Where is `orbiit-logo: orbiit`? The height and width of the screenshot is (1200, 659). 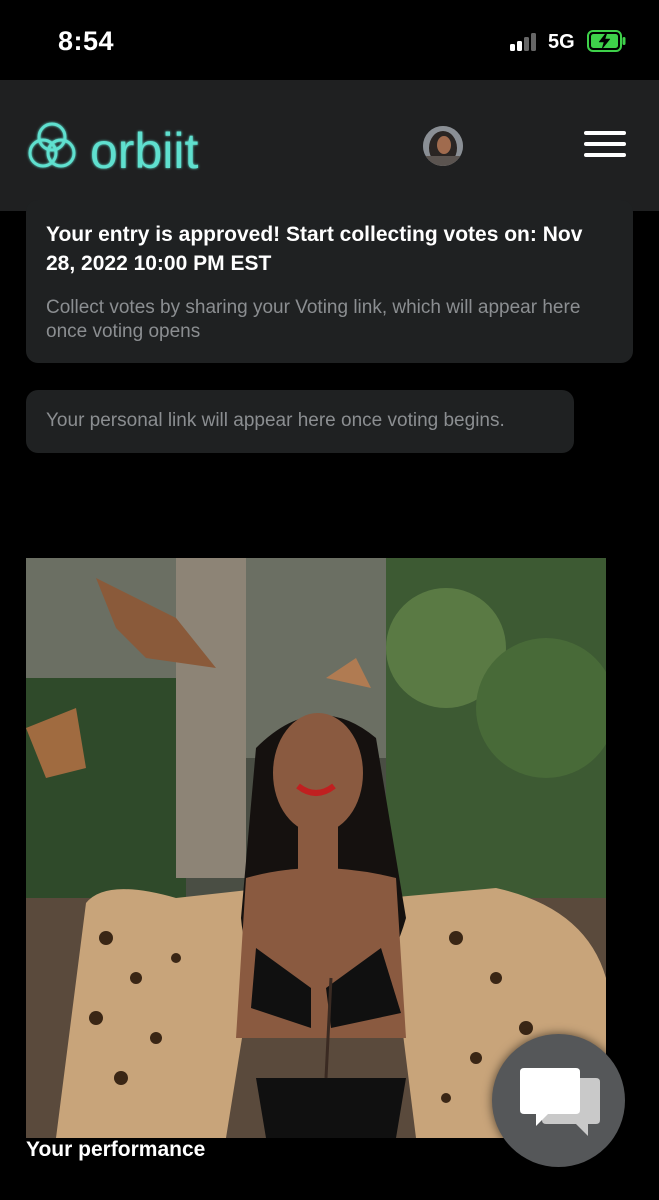 orbiit-logo: orbiit is located at coordinates (131, 148).